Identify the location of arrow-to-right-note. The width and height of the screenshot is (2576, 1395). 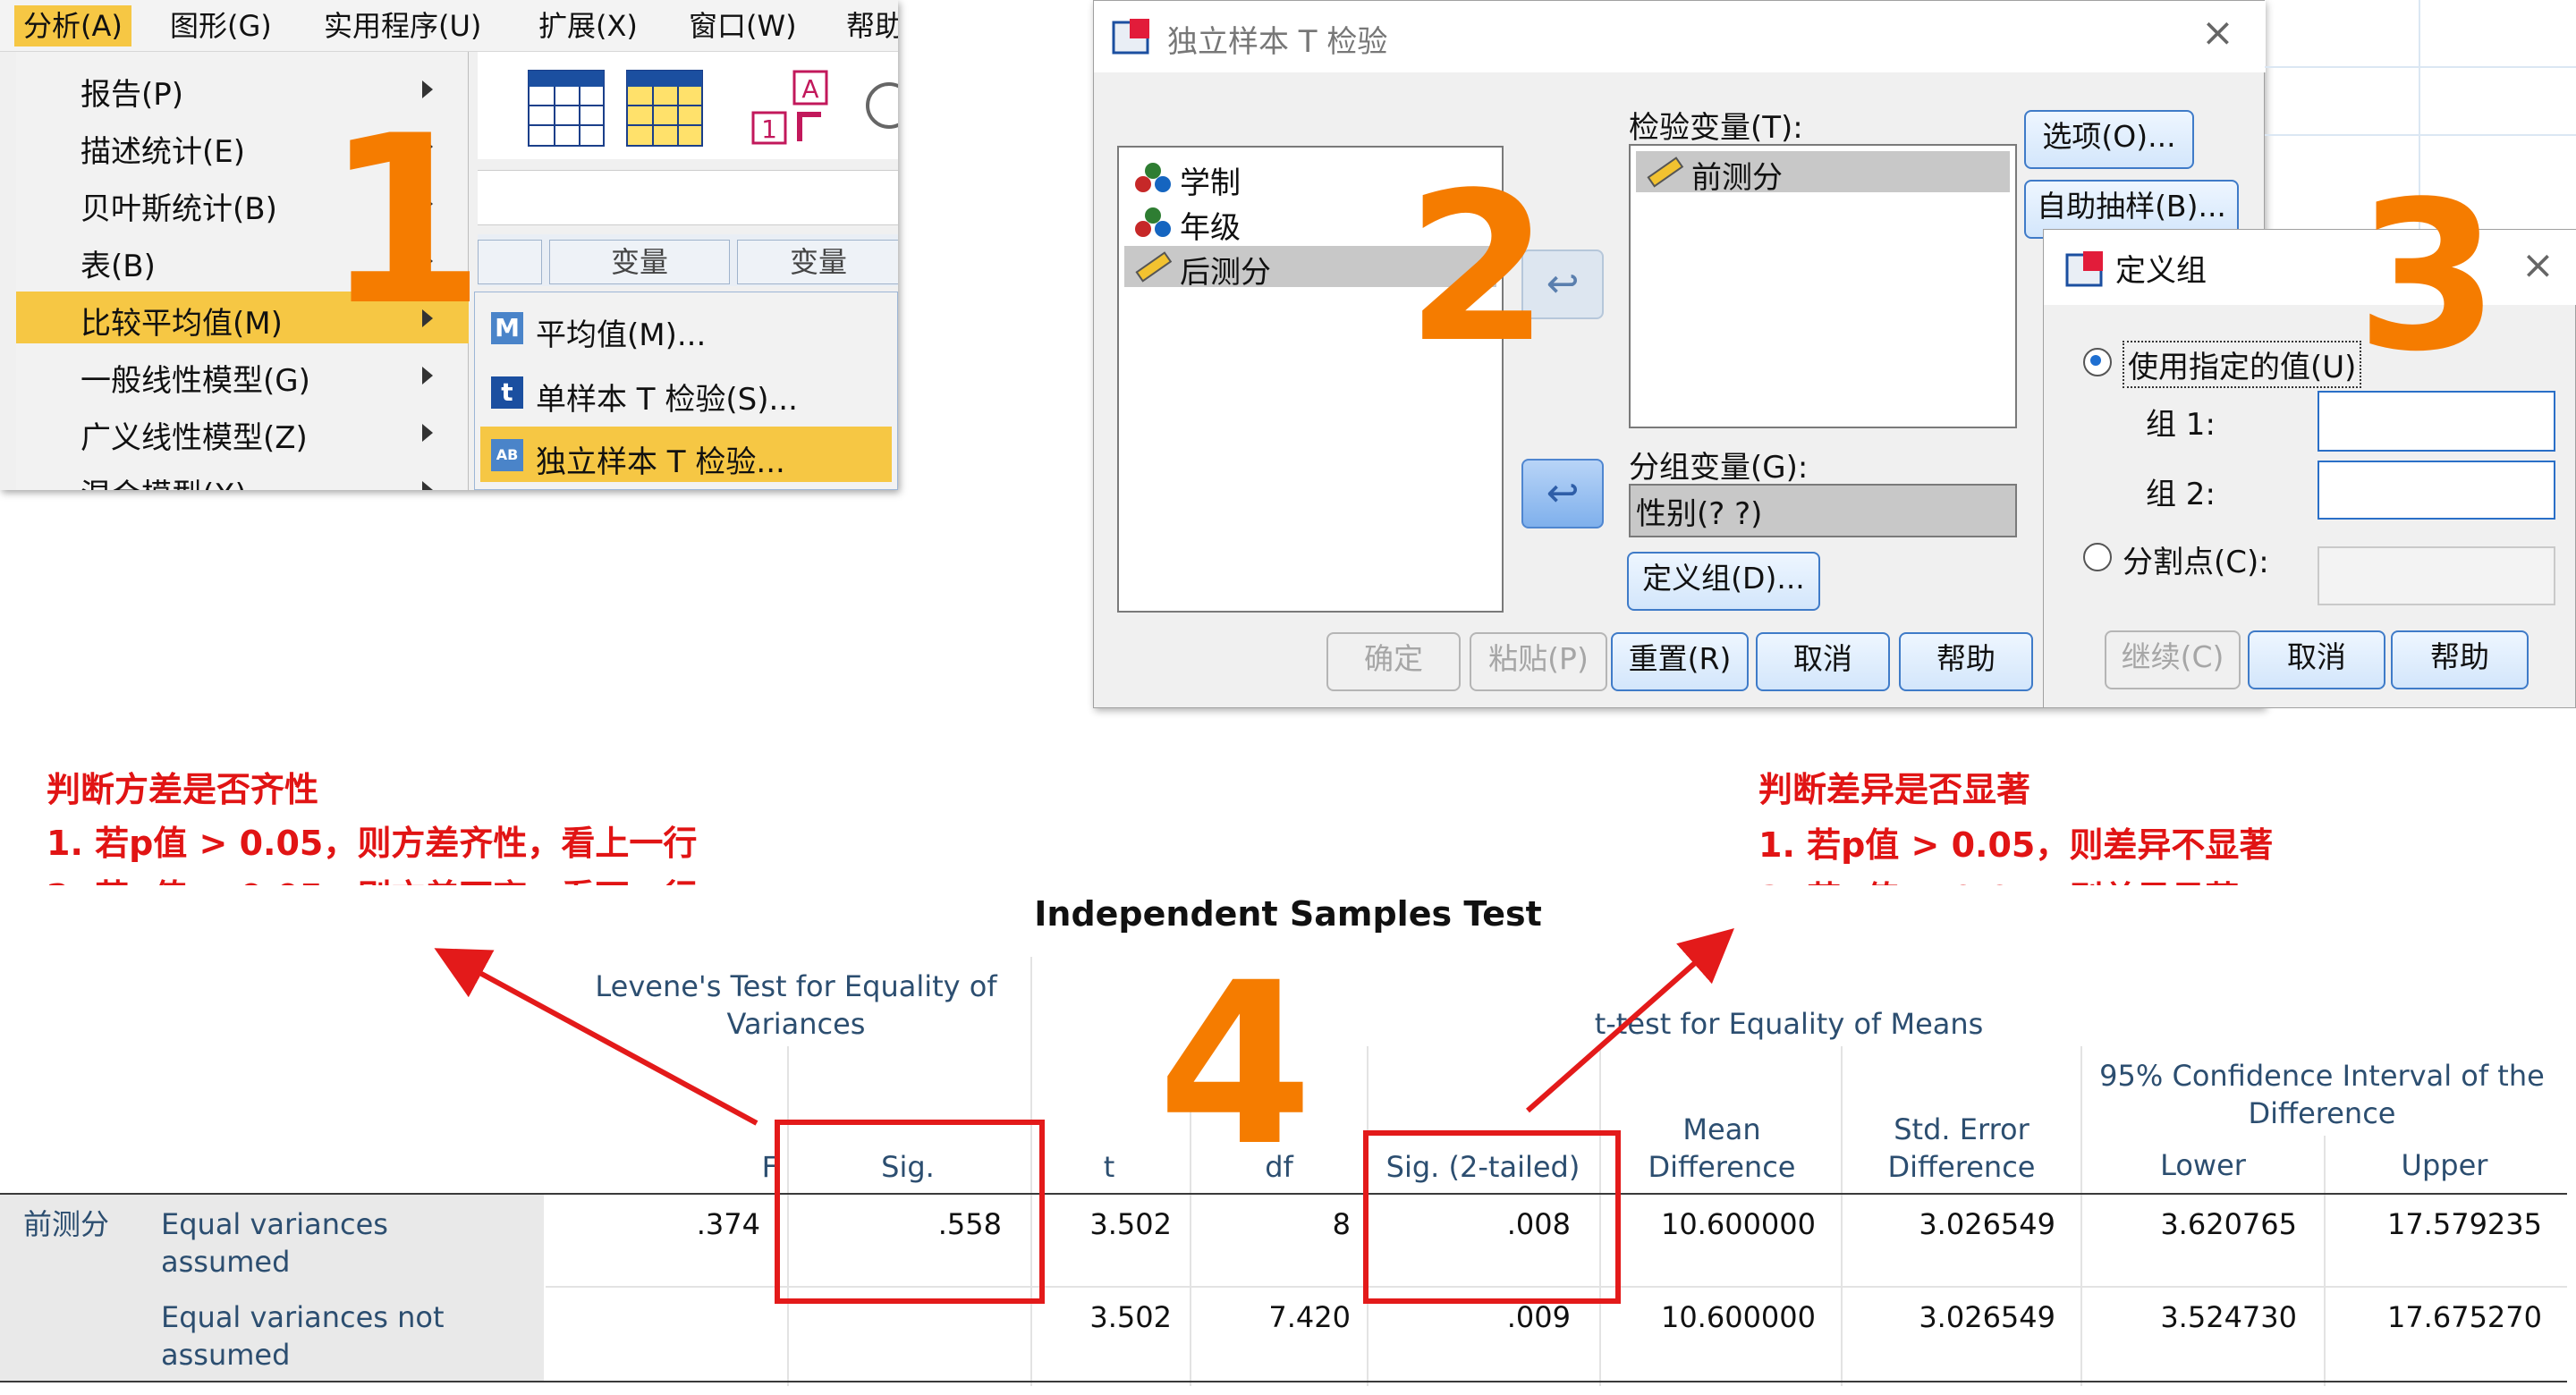
(1630, 1020).